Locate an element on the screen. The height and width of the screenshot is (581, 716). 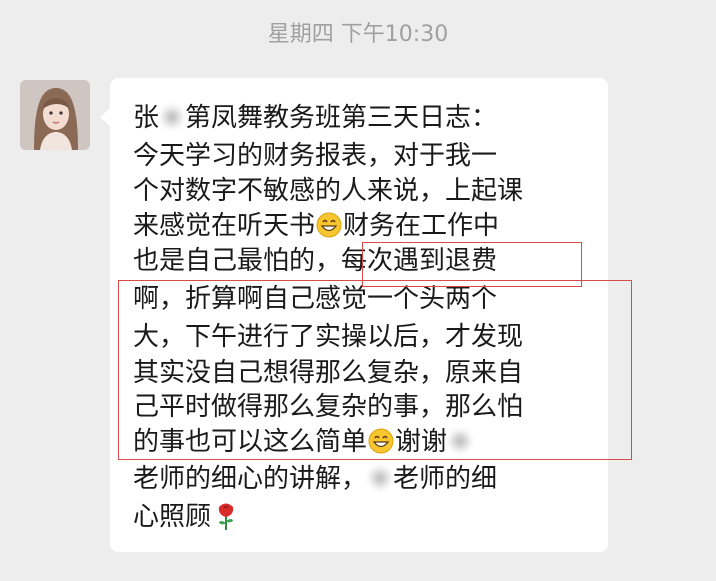
message-timestamp: 星期四 下午10:30 is located at coordinates (358, 34).